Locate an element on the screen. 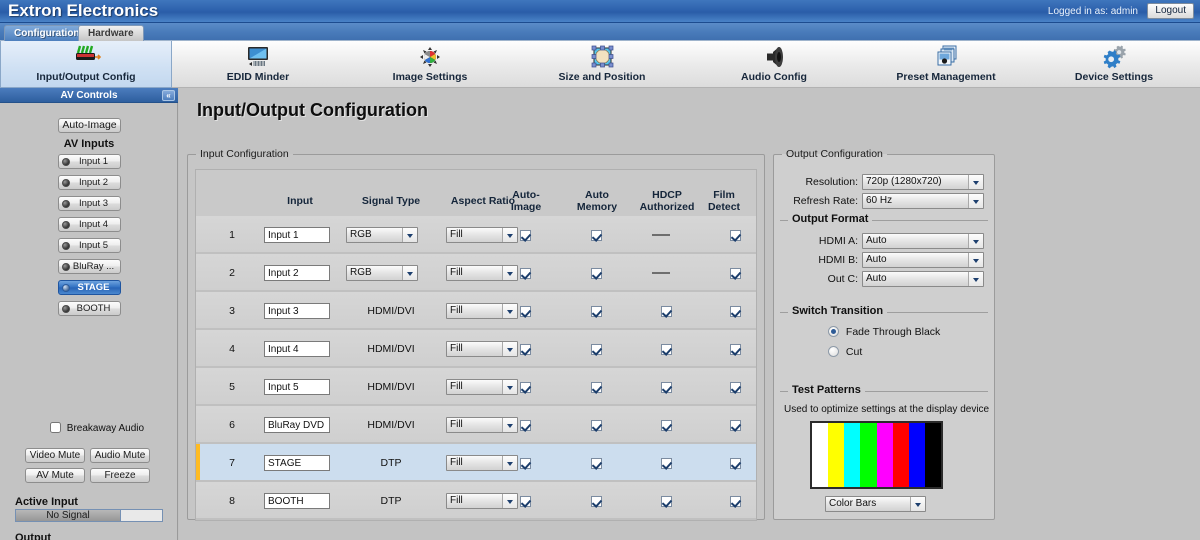 This screenshot has width=1200, height=540. nav-size-and-position: Size and Position is located at coordinates (602, 64).